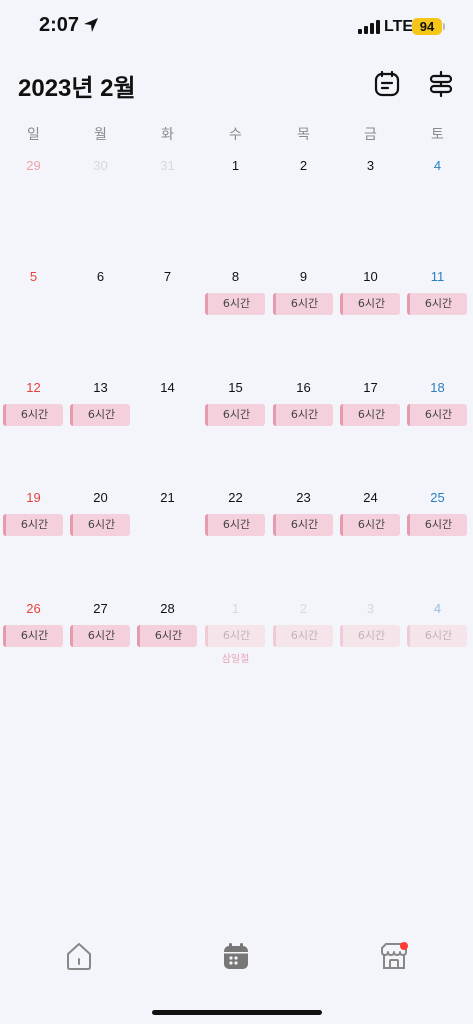  What do you see at coordinates (427, 26) in the screenshot?
I see `battery-icon: 94` at bounding box center [427, 26].